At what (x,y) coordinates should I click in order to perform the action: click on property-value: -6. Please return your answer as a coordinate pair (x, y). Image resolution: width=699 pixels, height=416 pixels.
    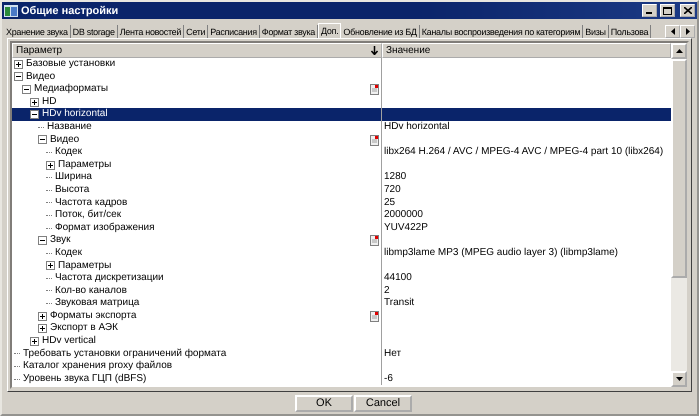
    Looking at the image, I should click on (388, 379).